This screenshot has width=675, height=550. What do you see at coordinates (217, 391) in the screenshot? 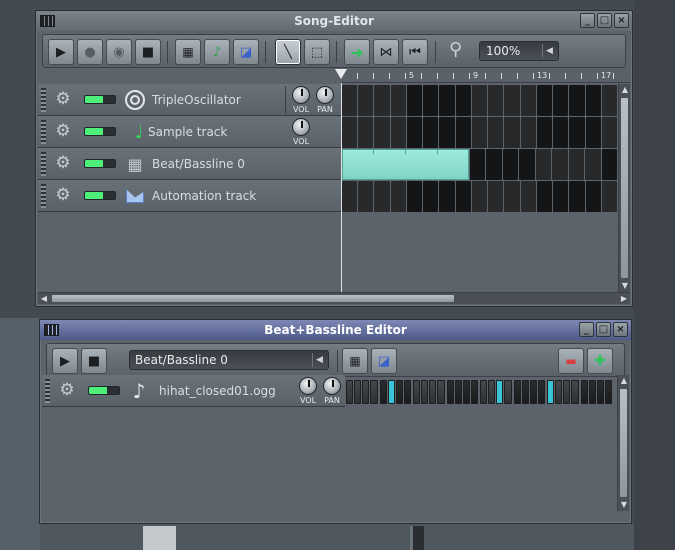
I see `track-name: hihat_closed01.ogg` at bounding box center [217, 391].